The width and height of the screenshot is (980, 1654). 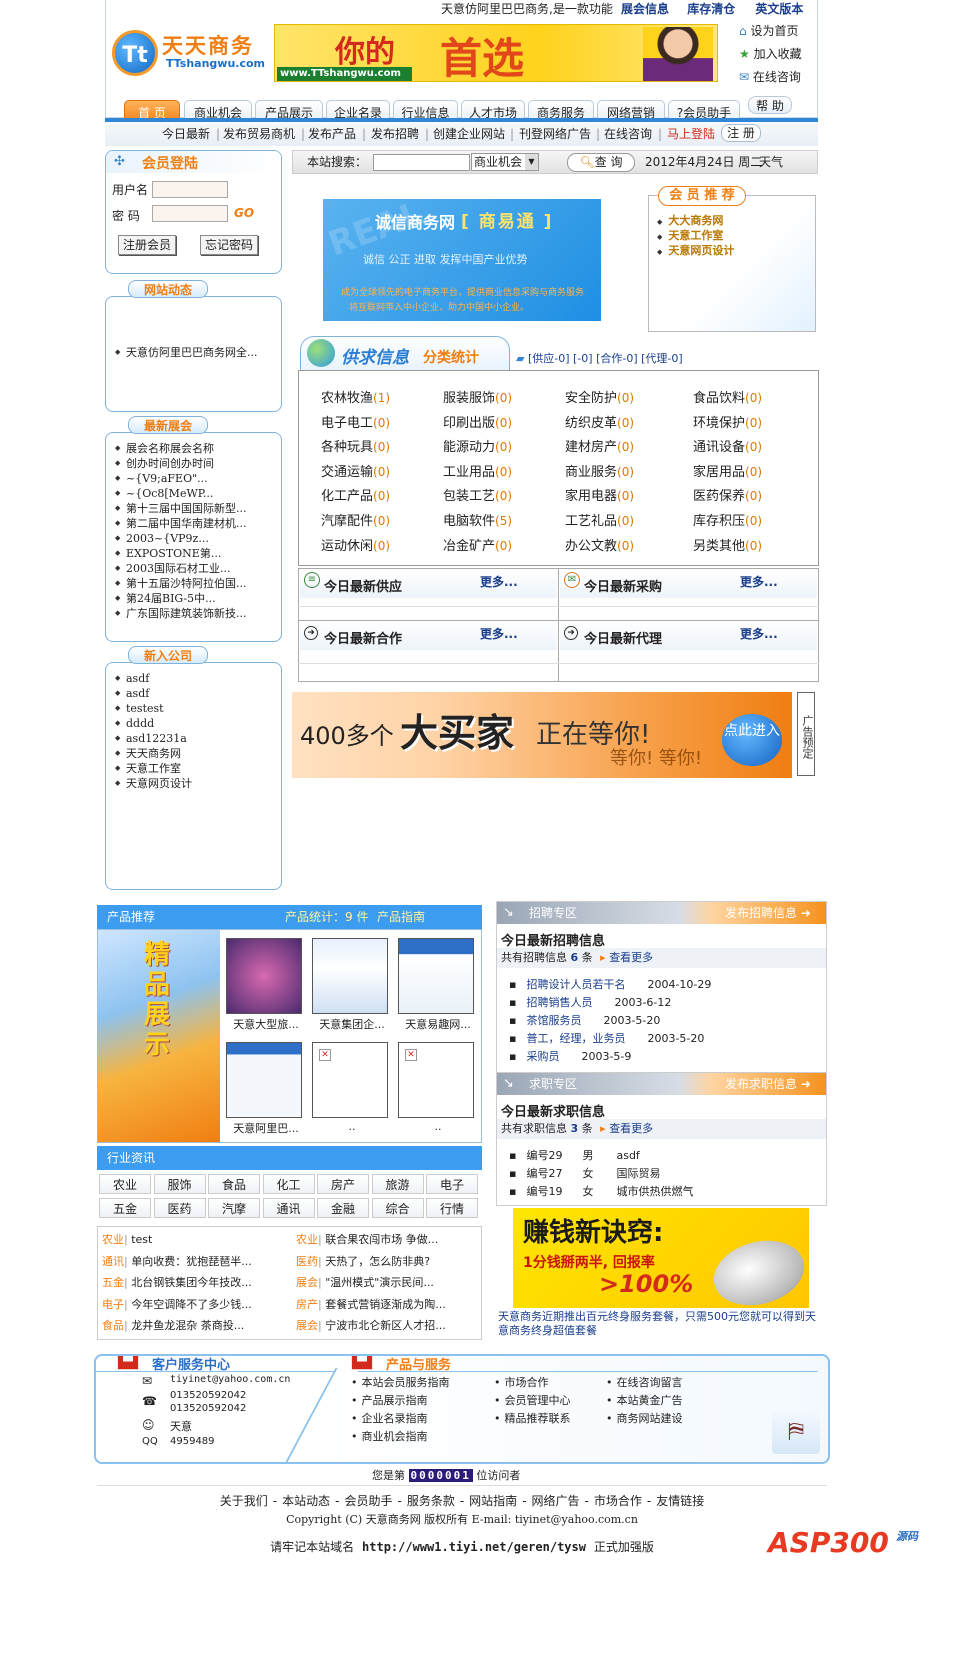 I want to click on login-go-button: GO, so click(x=244, y=213).